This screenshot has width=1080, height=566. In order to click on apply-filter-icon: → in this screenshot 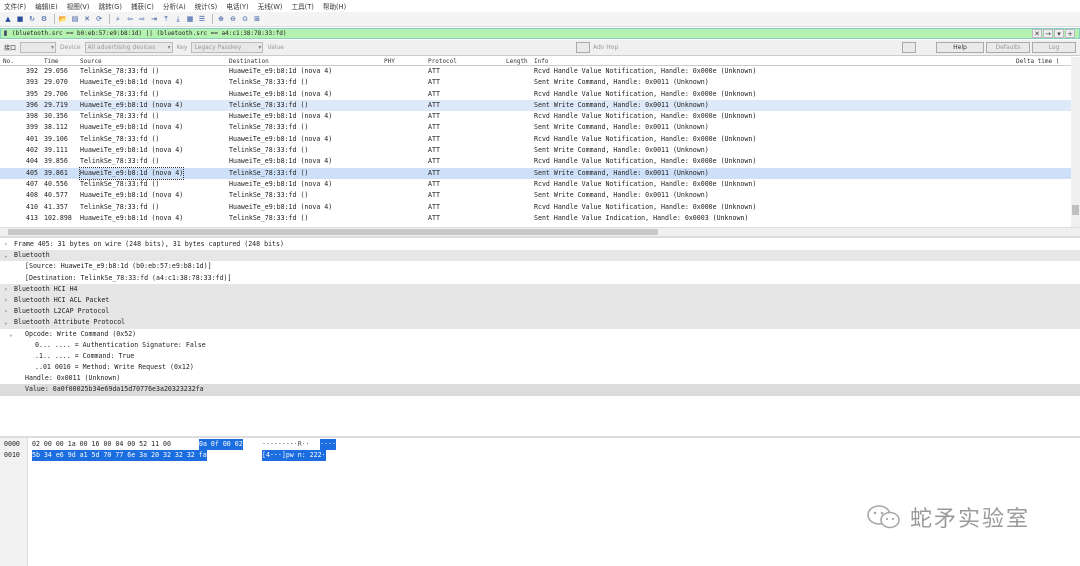, I will do `click(1048, 33)`.